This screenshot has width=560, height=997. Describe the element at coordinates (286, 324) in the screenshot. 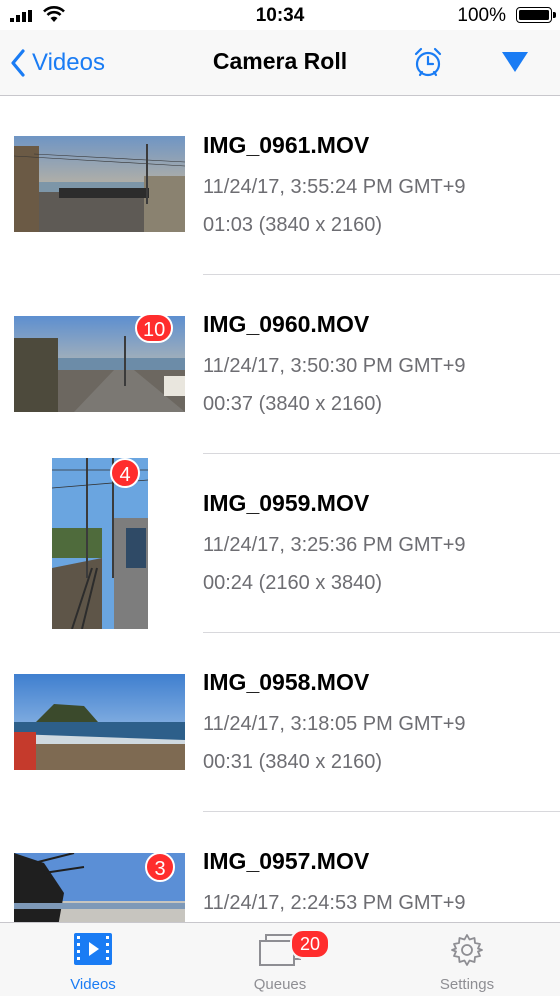

I see `video-filename: IMG_0960.MOV` at that location.